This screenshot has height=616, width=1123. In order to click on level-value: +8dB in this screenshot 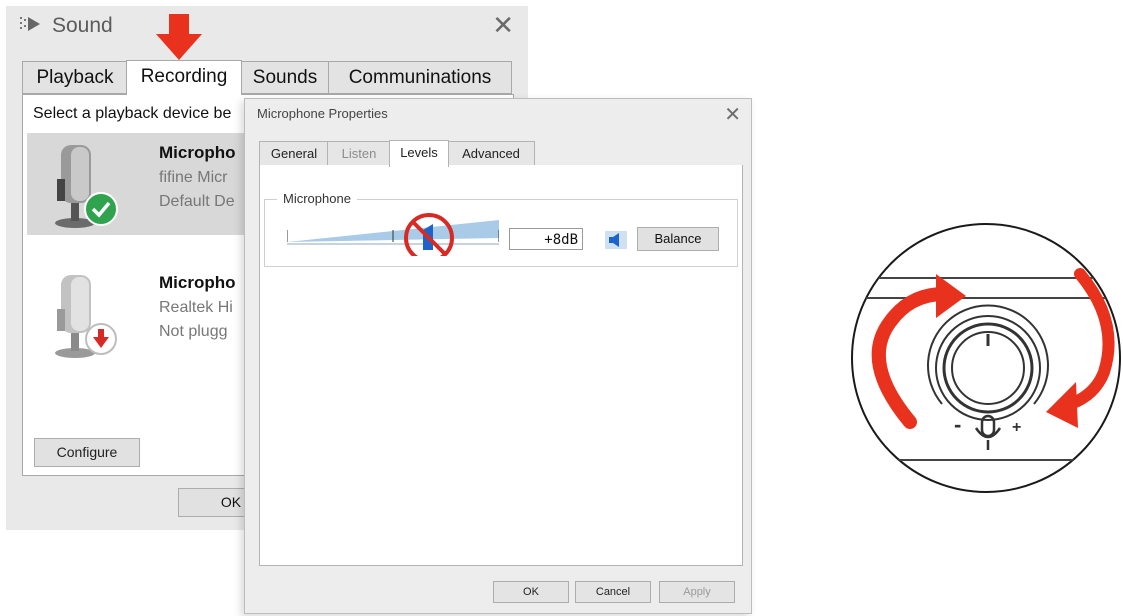, I will do `click(546, 239)`.